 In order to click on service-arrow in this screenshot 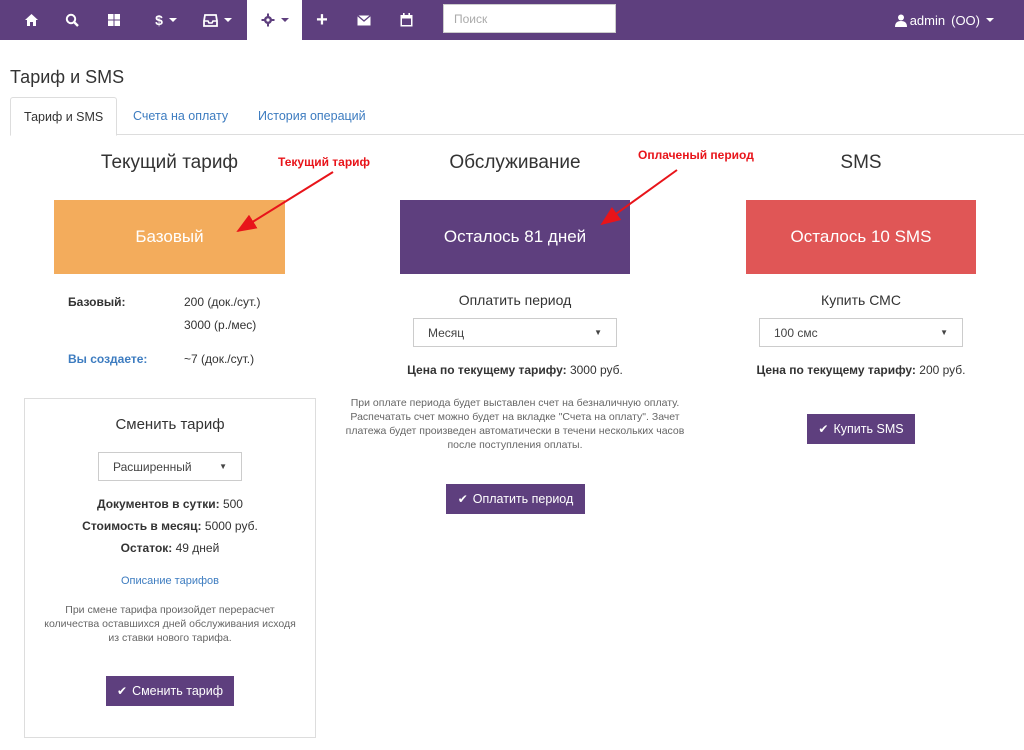, I will do `click(639, 197)`.